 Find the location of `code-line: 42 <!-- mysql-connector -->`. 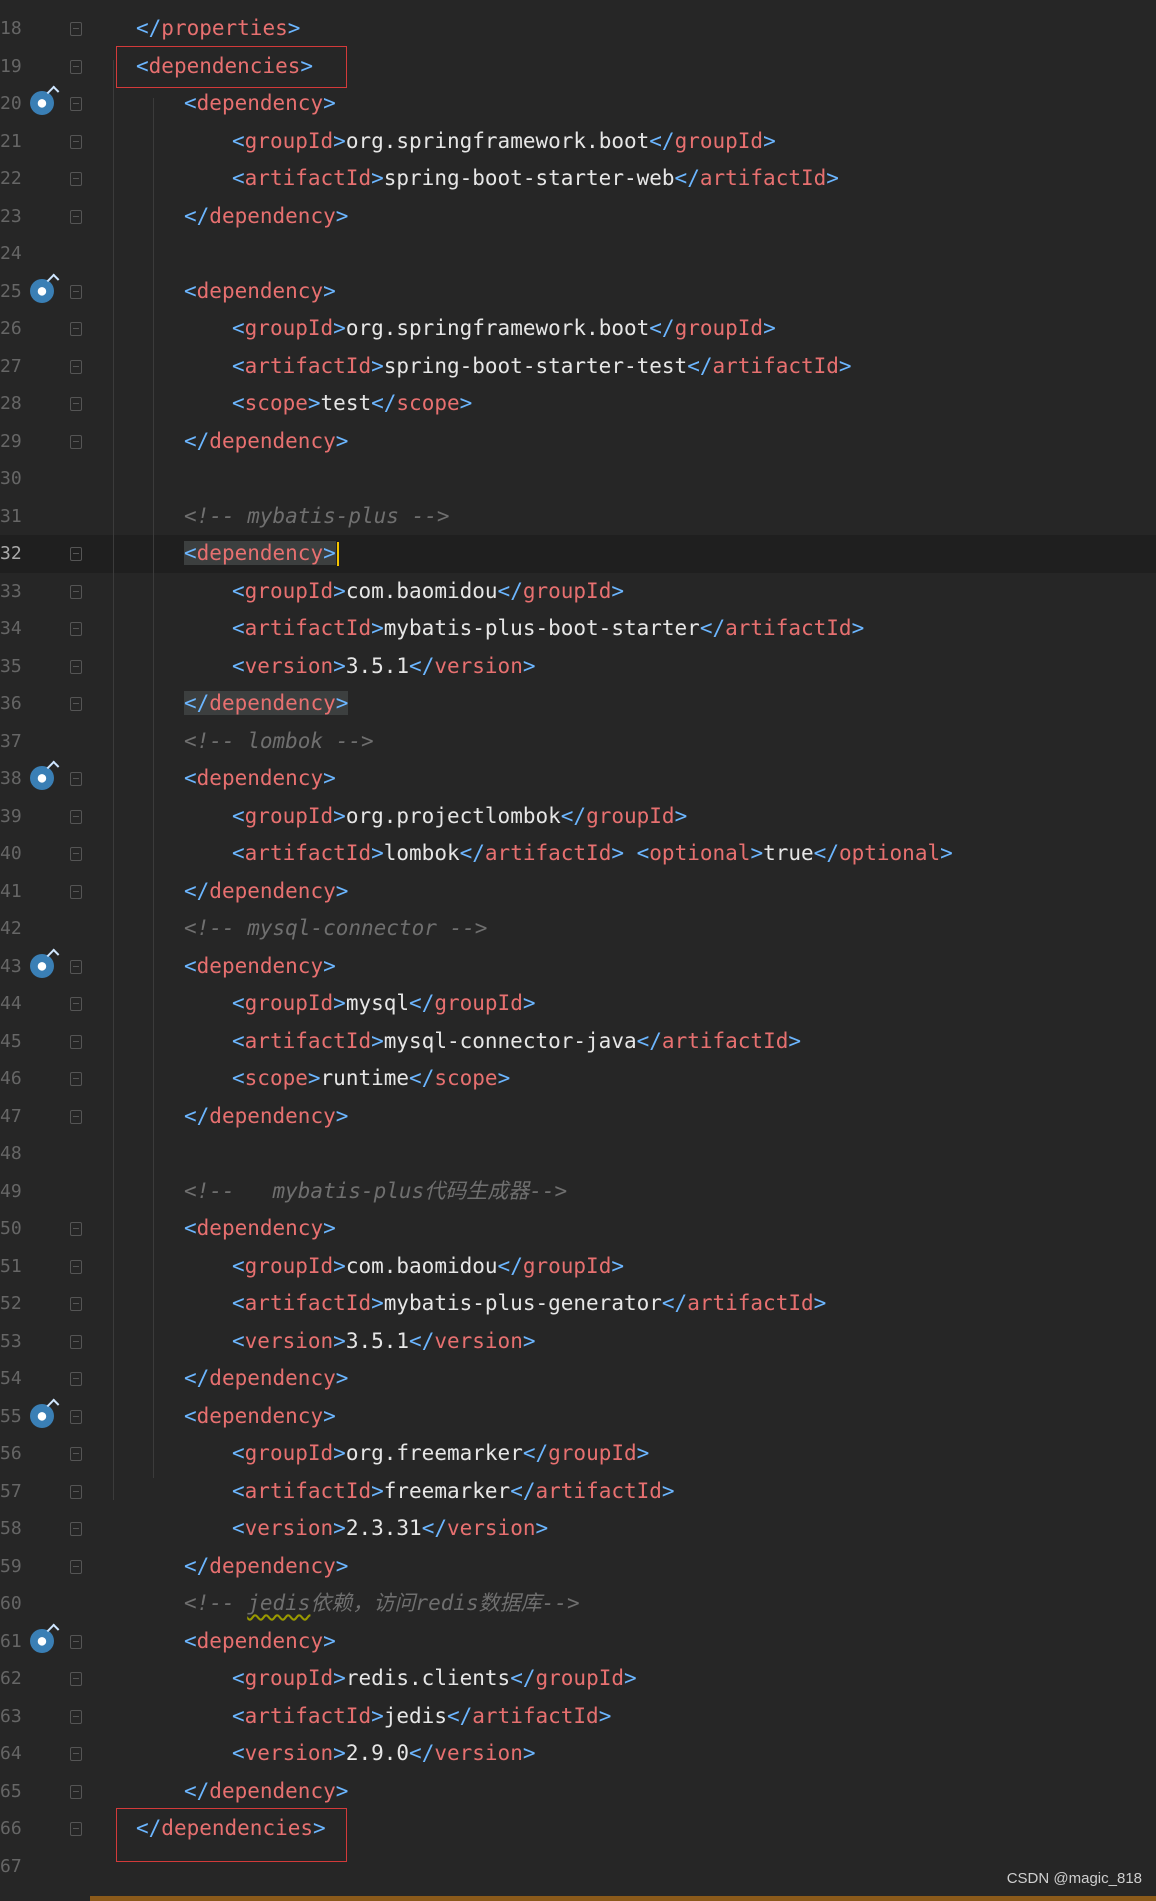

code-line: 42 <!-- mysql-connector --> is located at coordinates (578, 929).